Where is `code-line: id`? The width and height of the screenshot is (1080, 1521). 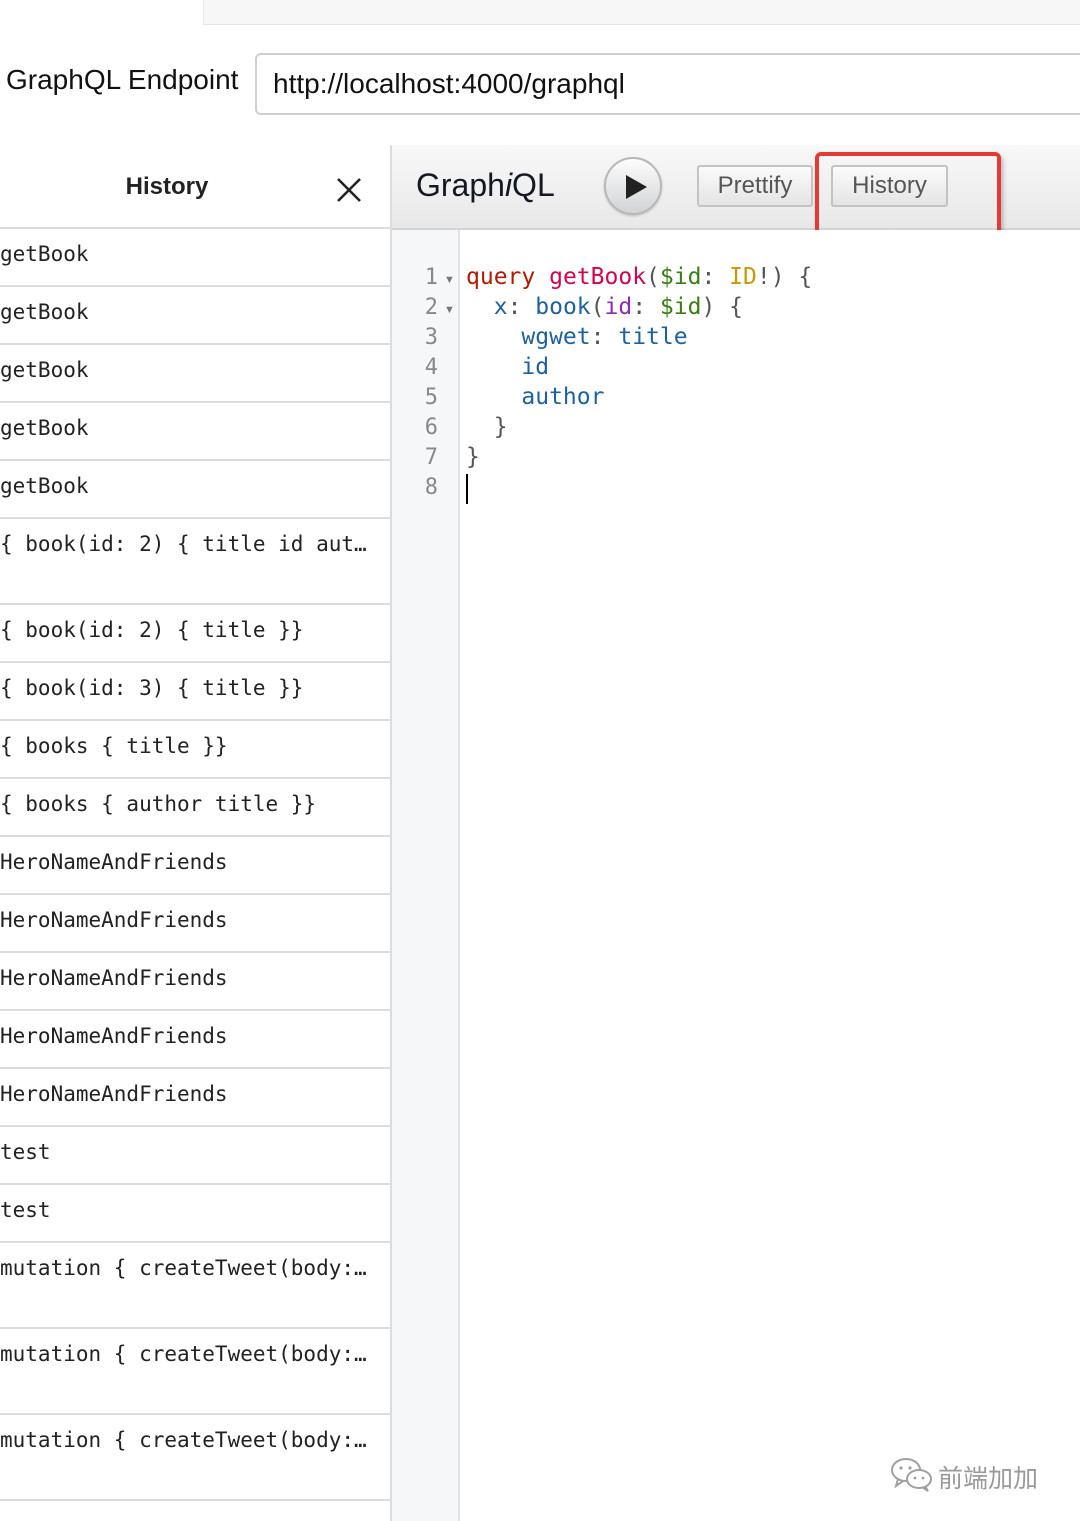
code-line: id is located at coordinates (507, 367).